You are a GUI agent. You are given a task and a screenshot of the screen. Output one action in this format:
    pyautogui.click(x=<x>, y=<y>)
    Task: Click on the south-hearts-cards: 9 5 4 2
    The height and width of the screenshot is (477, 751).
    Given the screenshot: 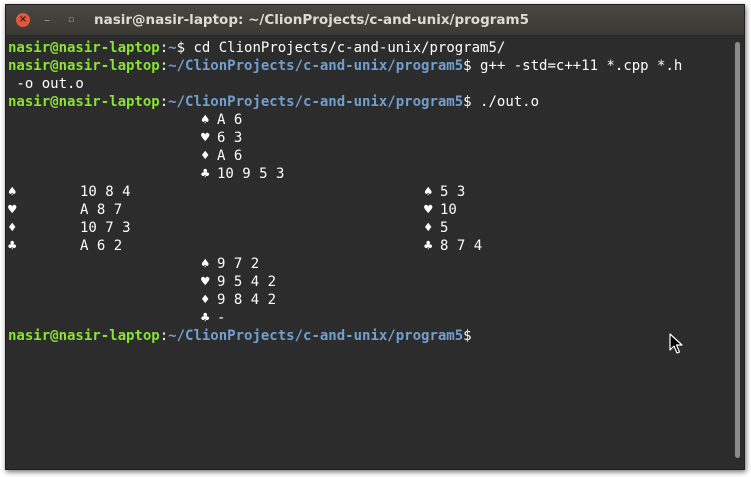 What is the action you would take?
    pyautogui.click(x=247, y=282)
    